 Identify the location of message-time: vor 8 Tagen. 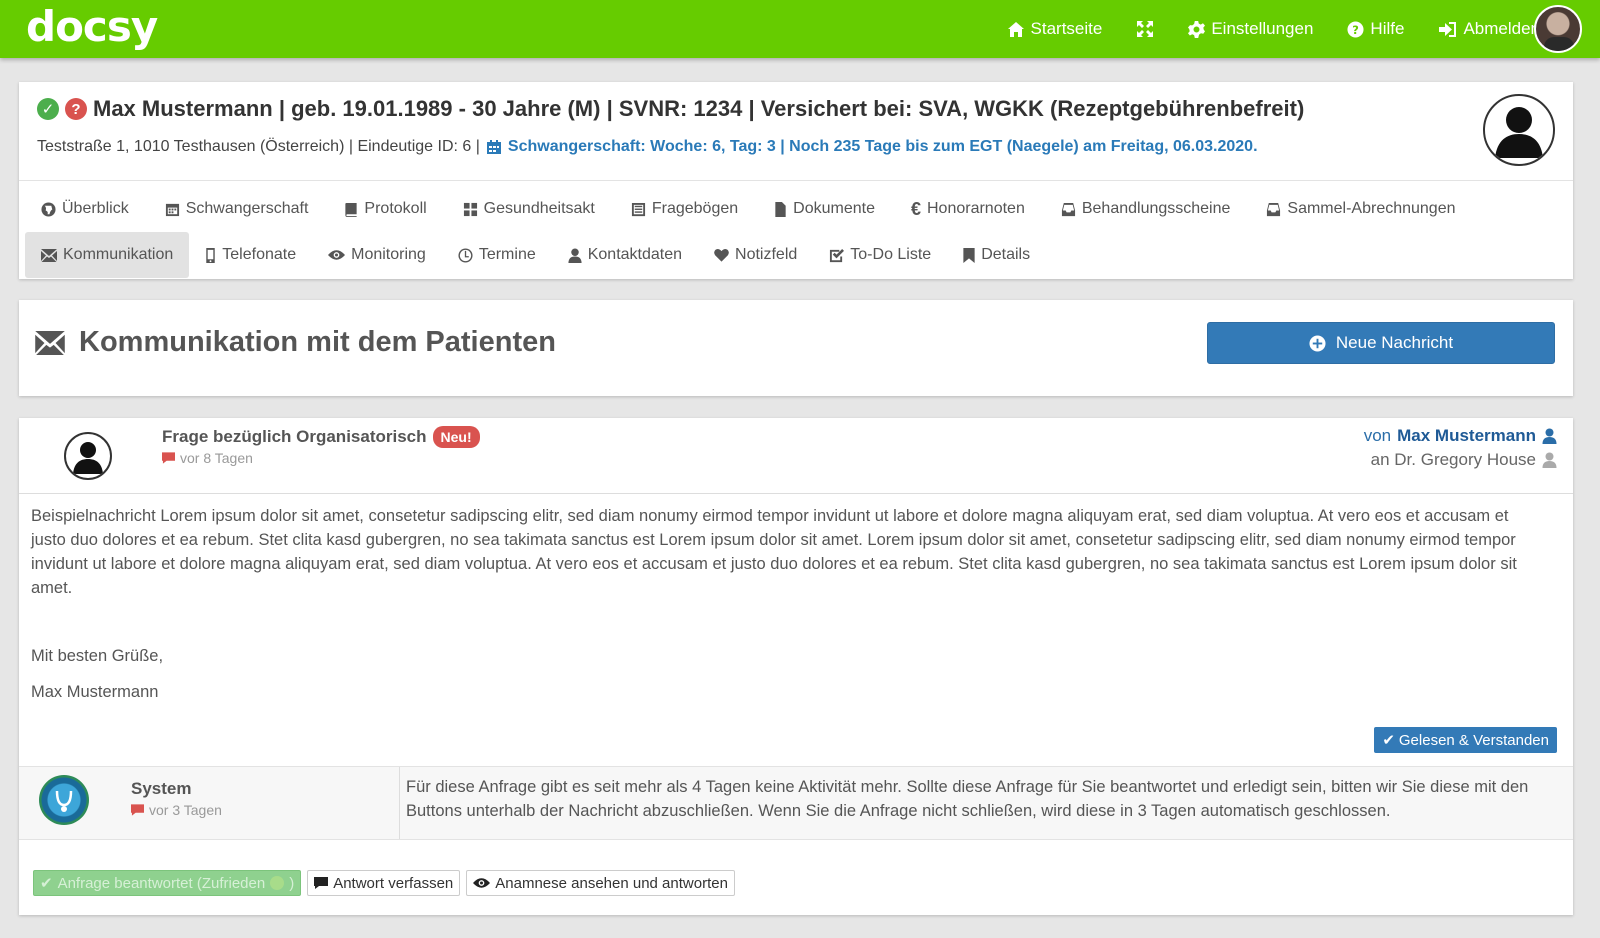
(207, 458).